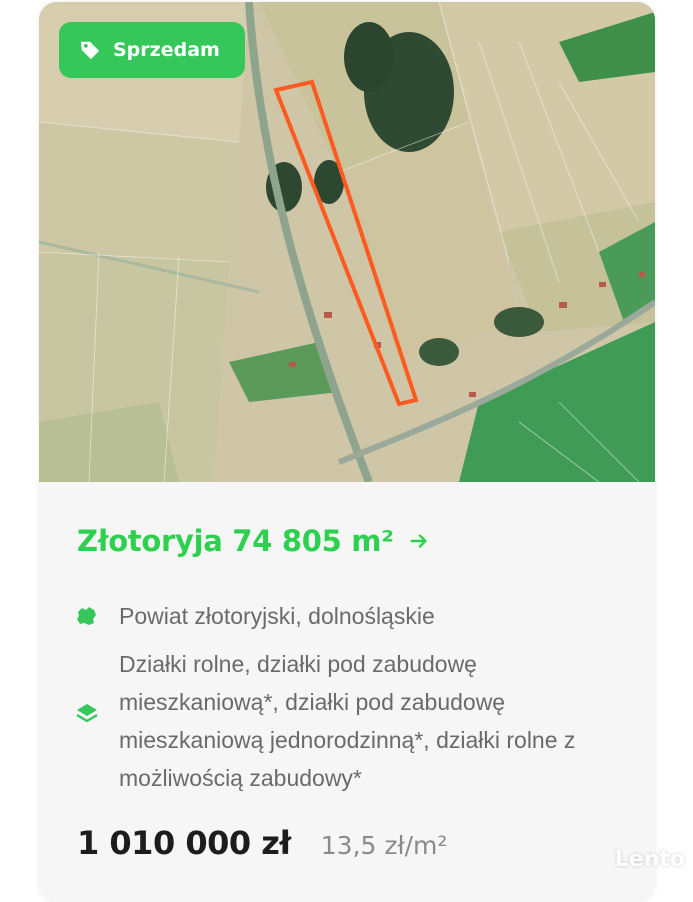  Describe the element at coordinates (277, 616) in the screenshot. I see `location-text: Powiat złotoryjski, dolnośląskie` at that location.